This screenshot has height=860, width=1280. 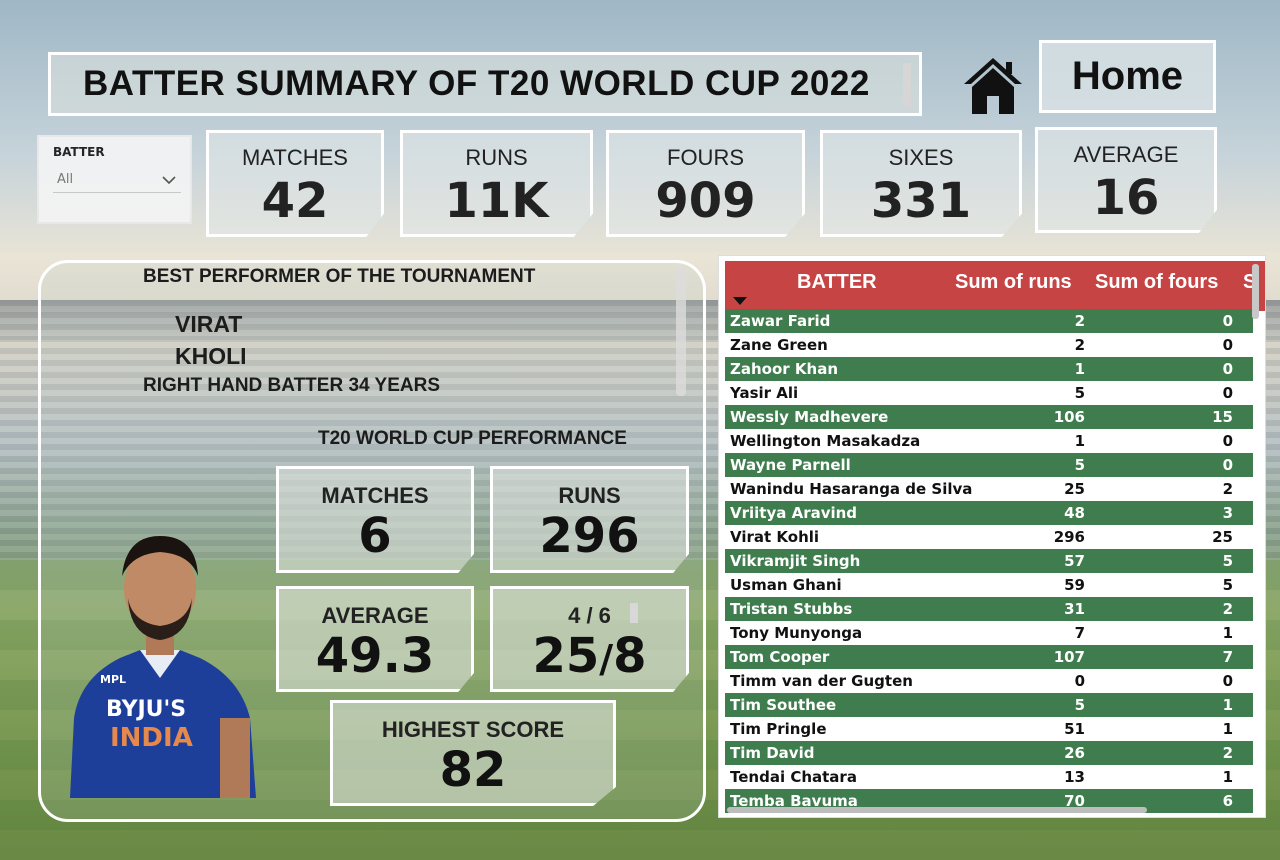 What do you see at coordinates (775, 537) in the screenshot?
I see `cell-batter: Virat Kohli` at bounding box center [775, 537].